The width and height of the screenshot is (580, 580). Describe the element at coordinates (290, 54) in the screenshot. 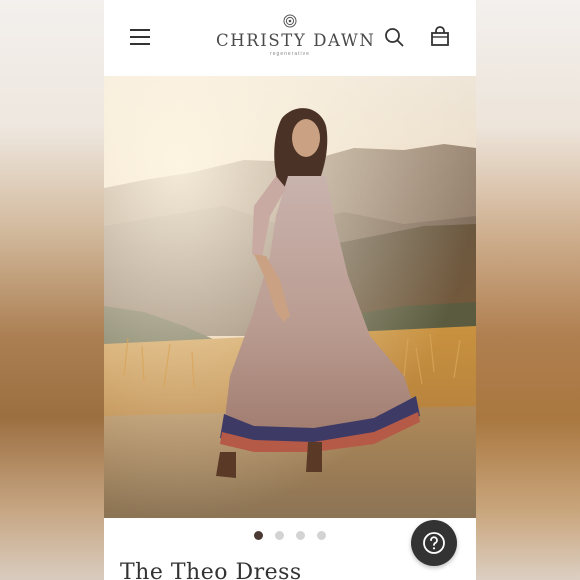

I see `brand-tagline: regenerative` at that location.